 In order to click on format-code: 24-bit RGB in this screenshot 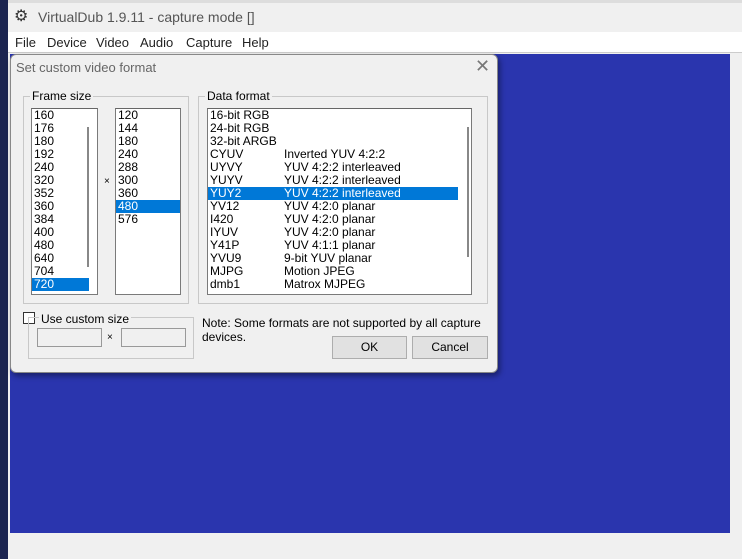, I will do `click(240, 128)`.